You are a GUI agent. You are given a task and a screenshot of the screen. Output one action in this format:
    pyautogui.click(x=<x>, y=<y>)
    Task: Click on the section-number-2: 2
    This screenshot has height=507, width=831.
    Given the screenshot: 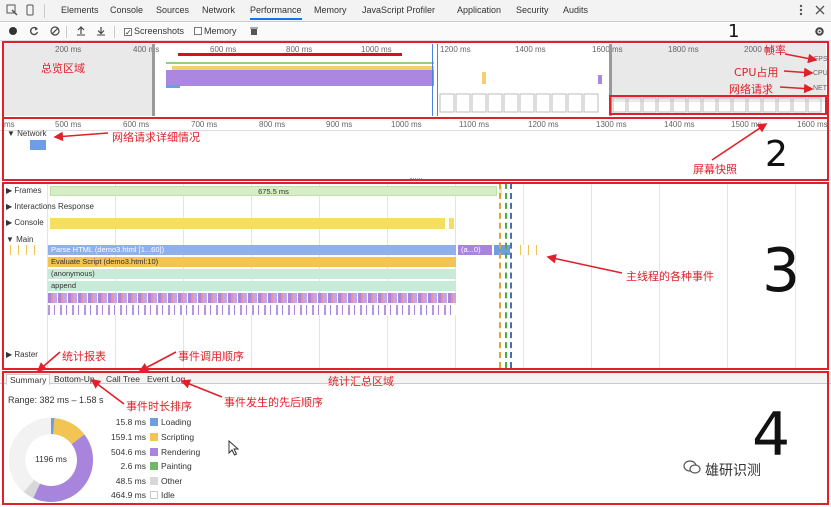 What is the action you would take?
    pyautogui.click(x=776, y=154)
    